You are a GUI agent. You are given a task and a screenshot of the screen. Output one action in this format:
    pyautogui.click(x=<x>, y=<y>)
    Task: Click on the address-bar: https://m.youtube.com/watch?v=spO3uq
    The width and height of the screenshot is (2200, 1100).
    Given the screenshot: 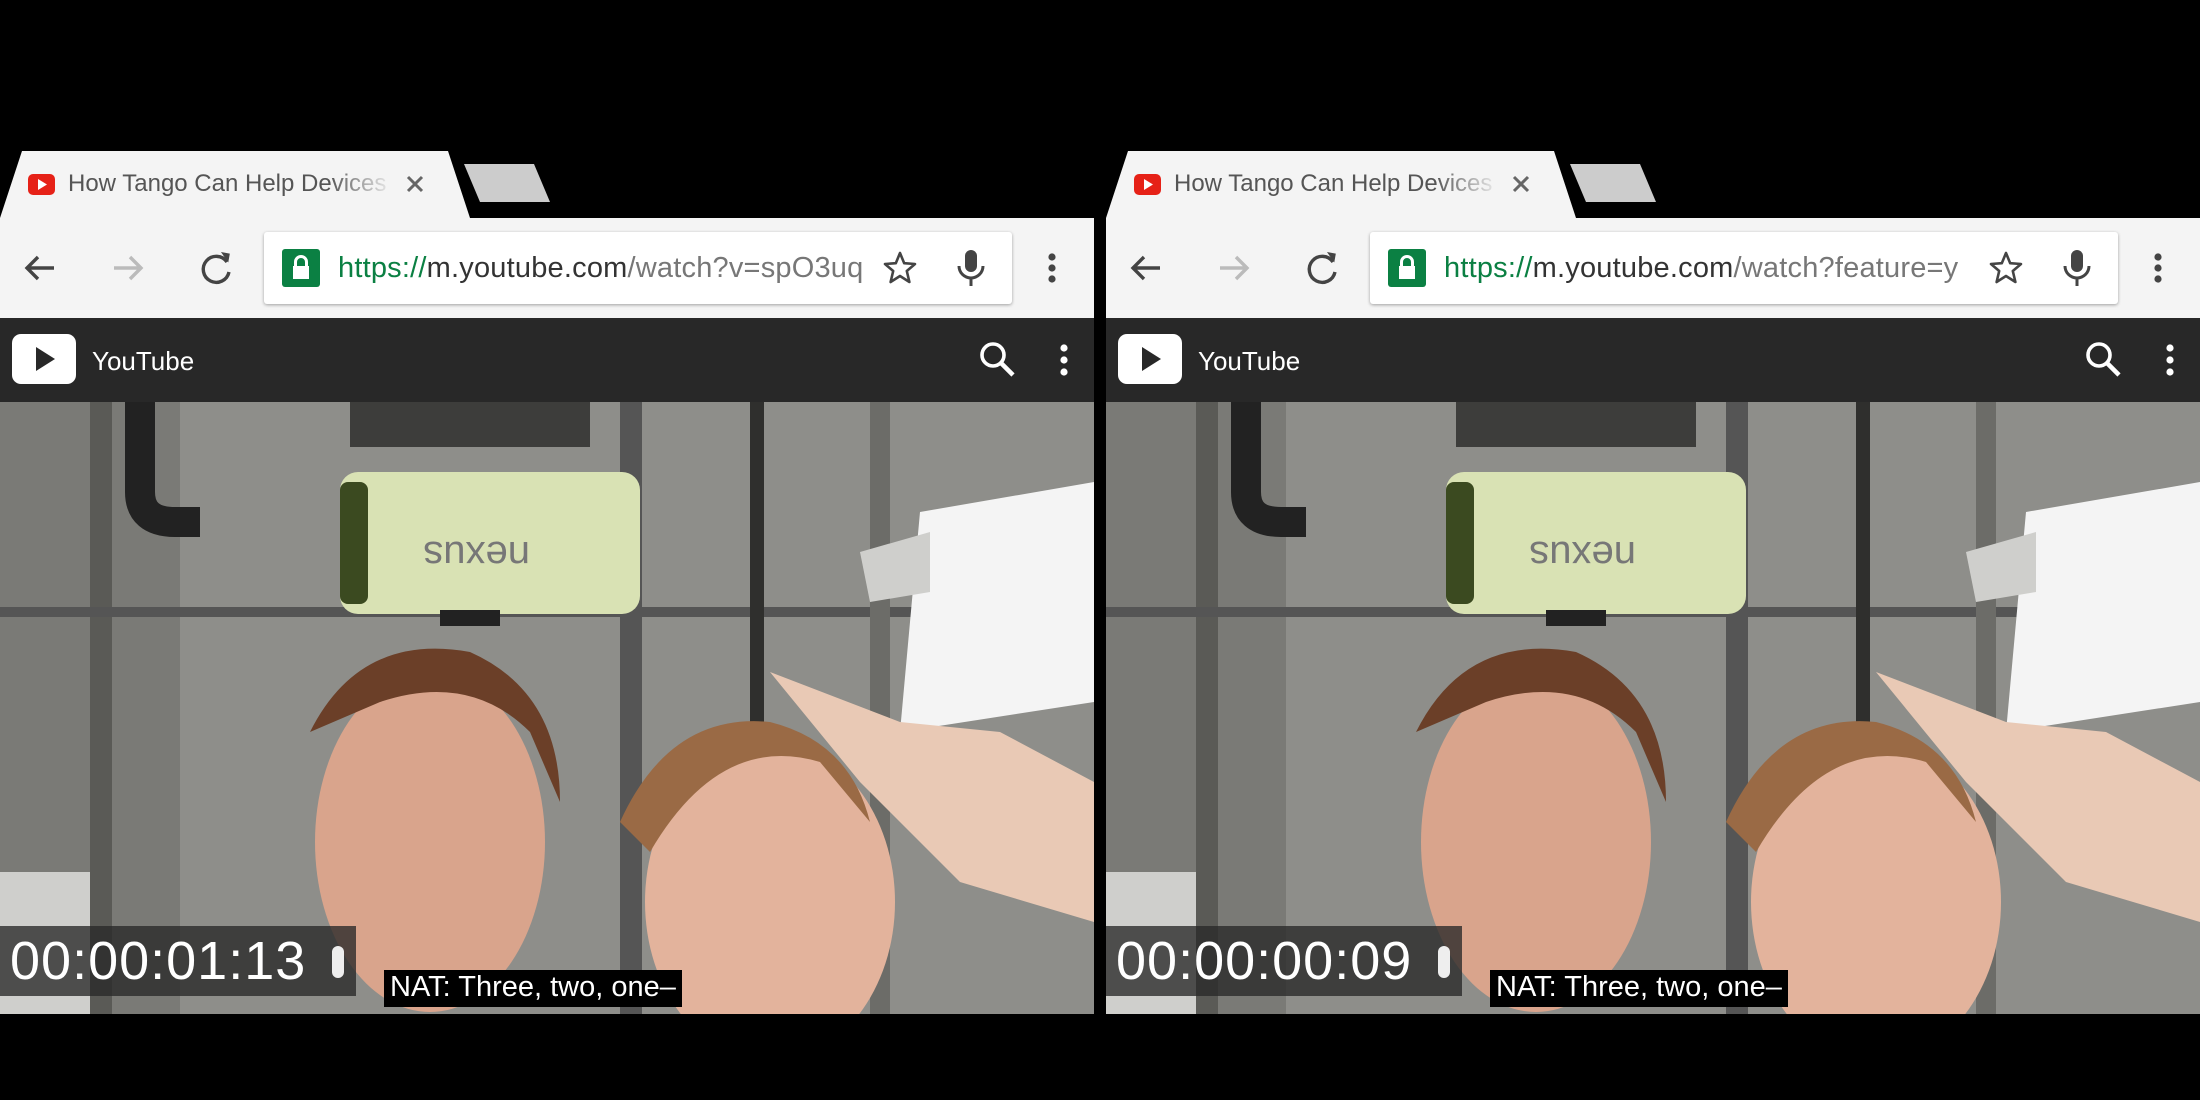 What is the action you would take?
    pyautogui.click(x=638, y=268)
    